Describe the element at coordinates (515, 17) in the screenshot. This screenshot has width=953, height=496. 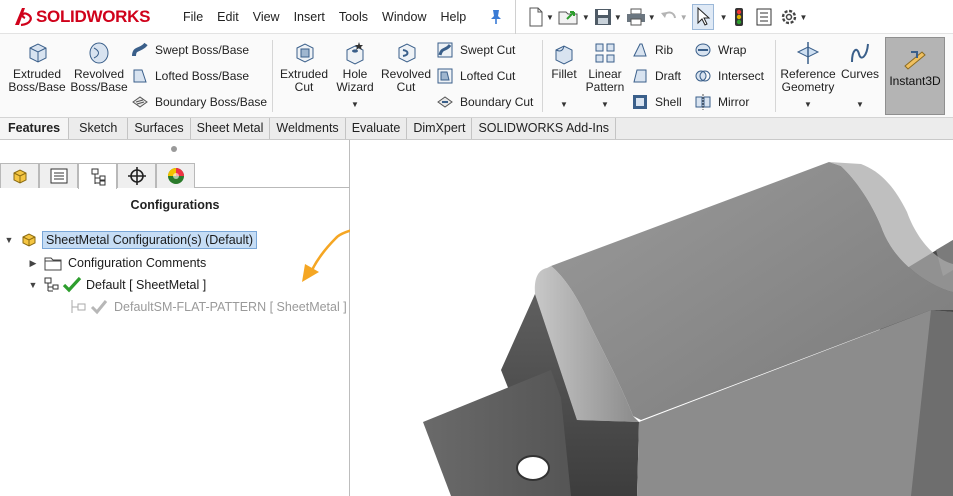
I see `toolbar-divider` at that location.